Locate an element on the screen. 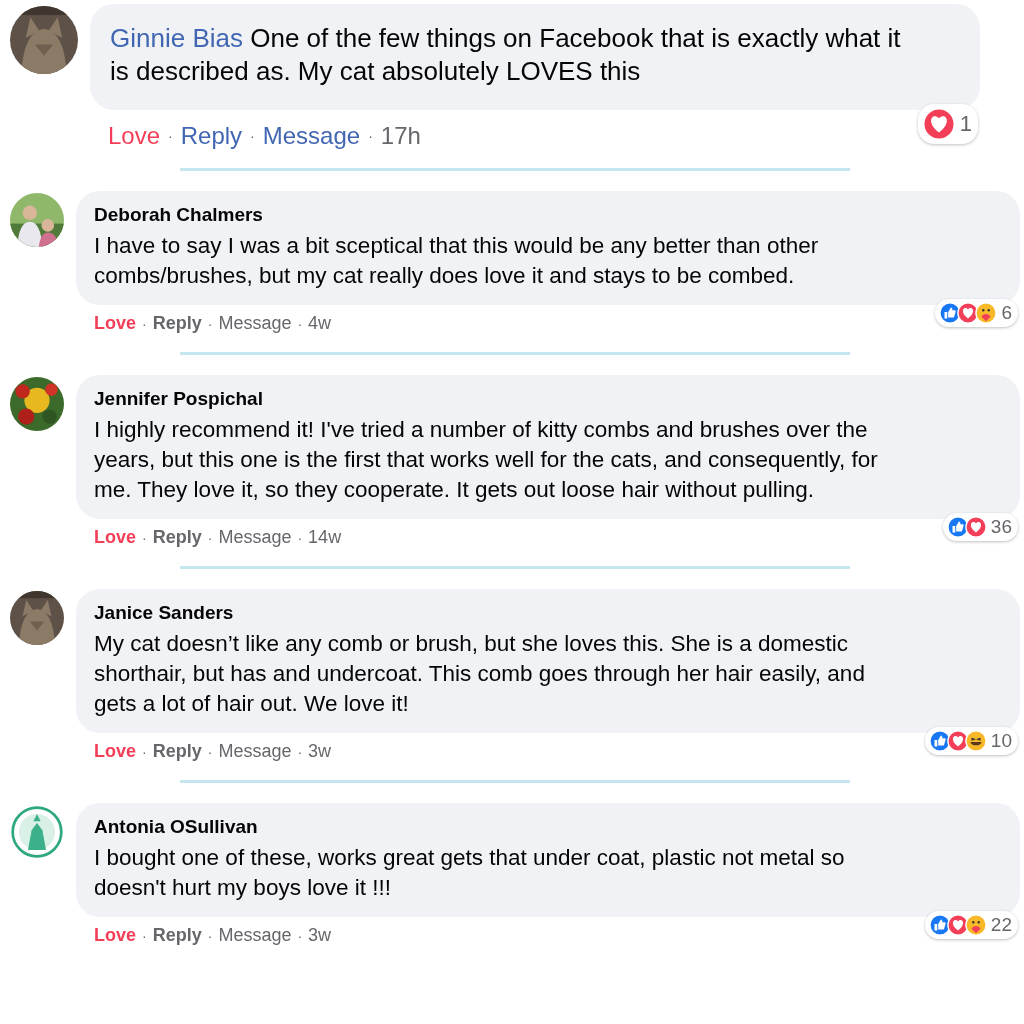  timestamp: 14w is located at coordinates (325, 537).